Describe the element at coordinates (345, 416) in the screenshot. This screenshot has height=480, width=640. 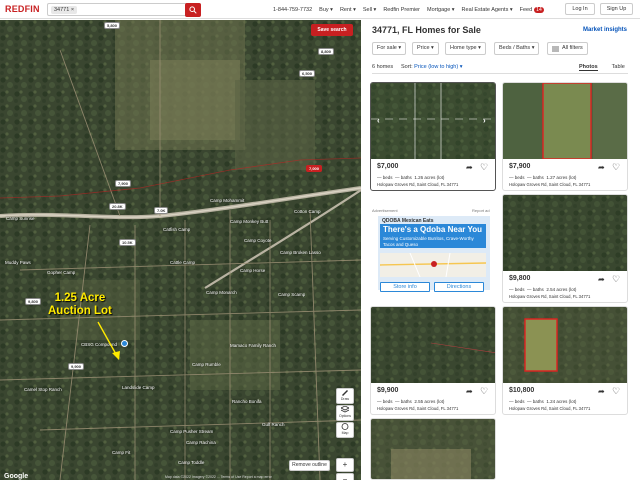
I see `options-label: Options` at that location.